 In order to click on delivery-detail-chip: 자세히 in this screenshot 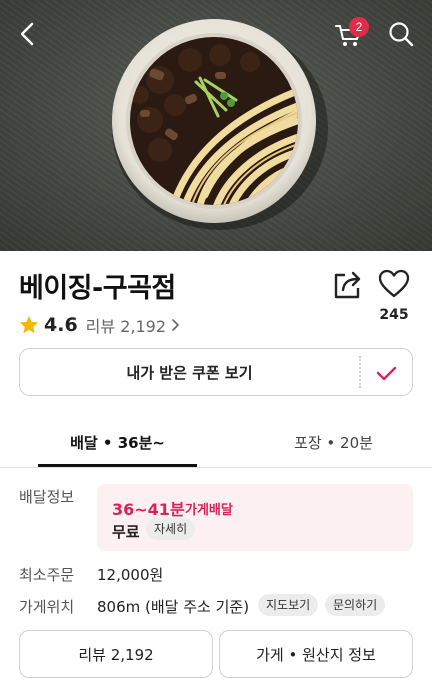, I will do `click(171, 529)`.